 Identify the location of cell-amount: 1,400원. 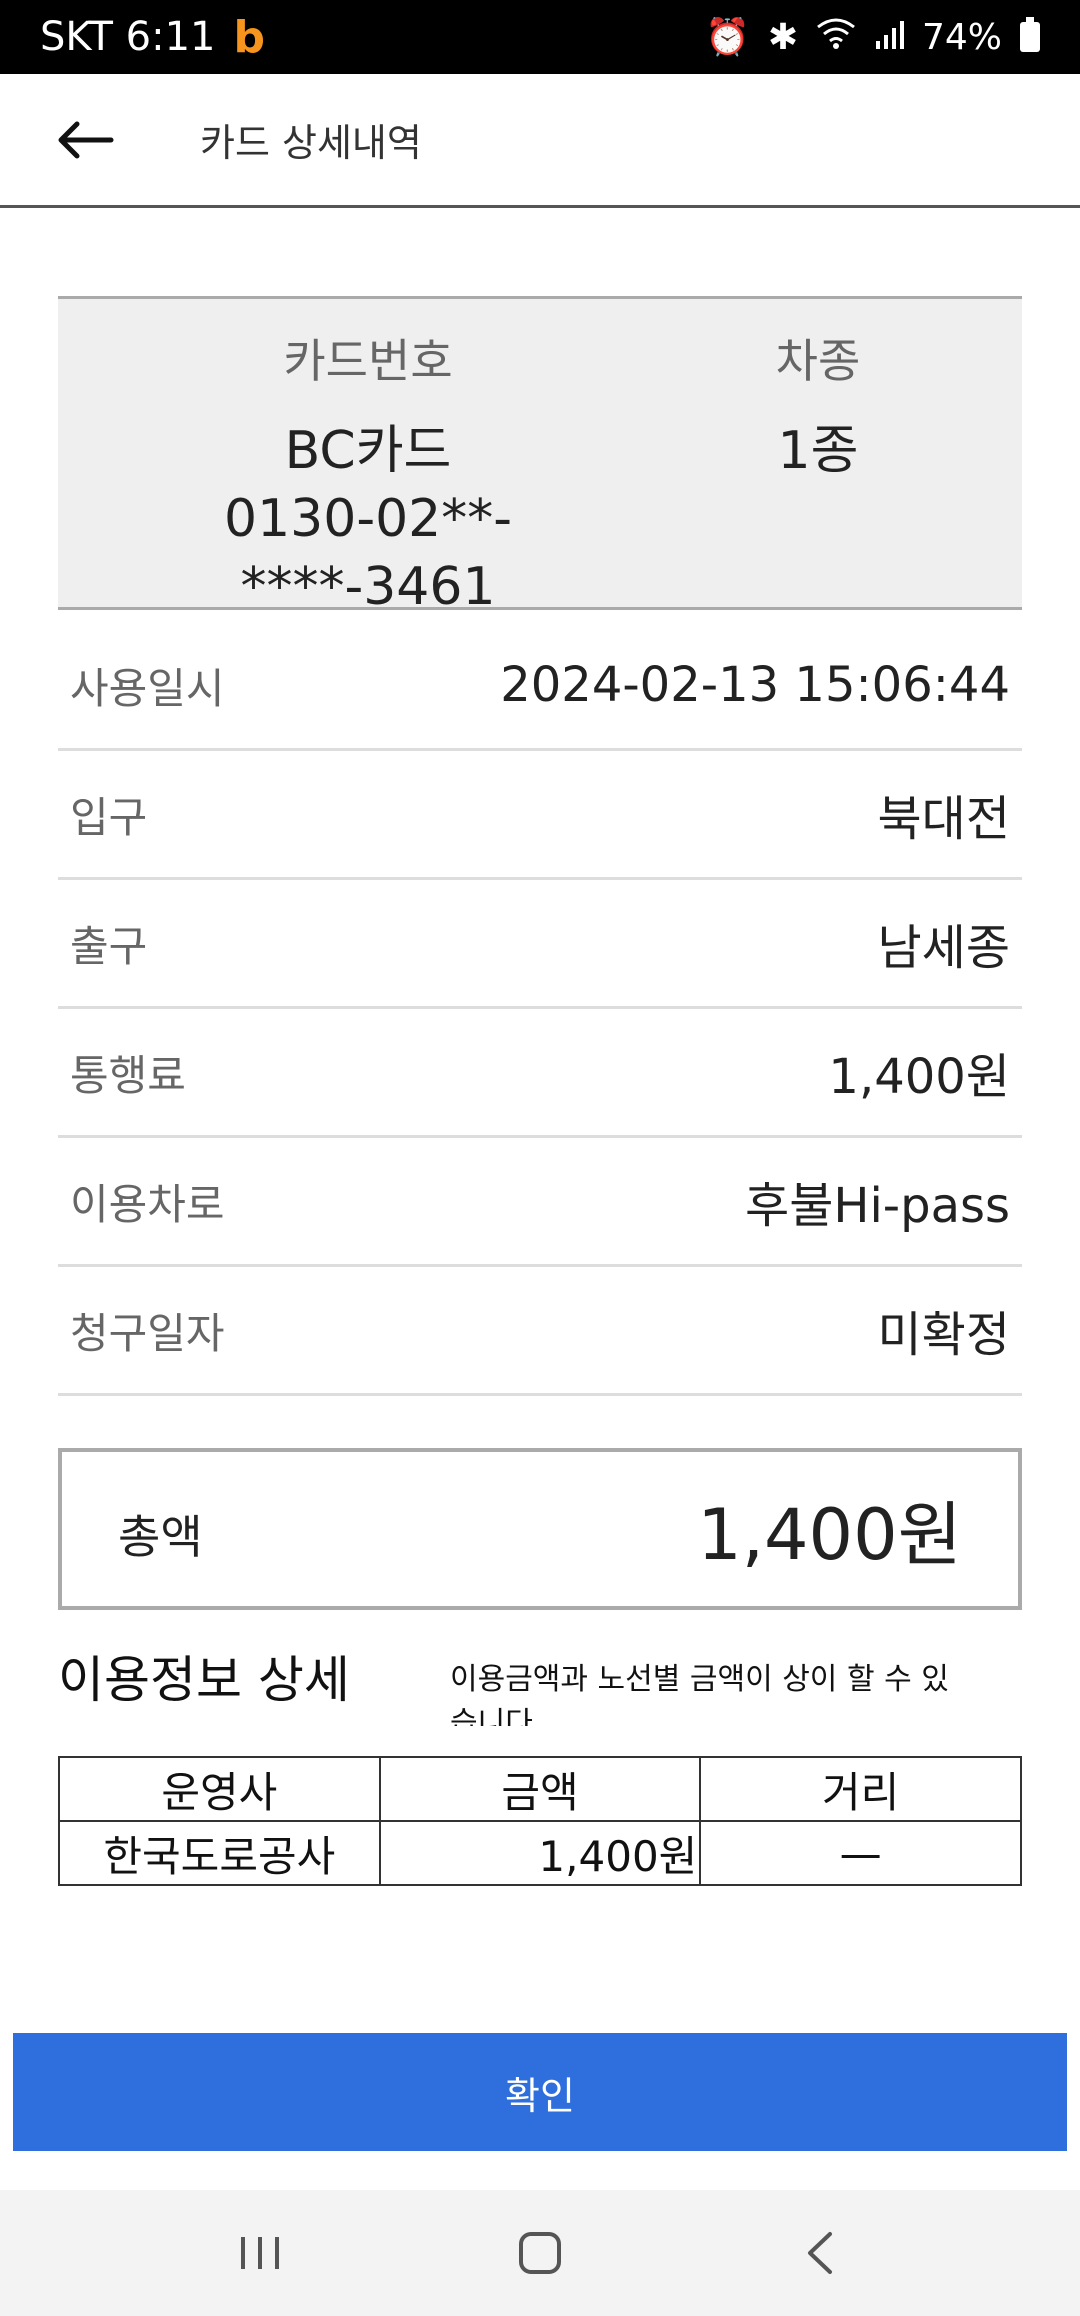
(540, 1853).